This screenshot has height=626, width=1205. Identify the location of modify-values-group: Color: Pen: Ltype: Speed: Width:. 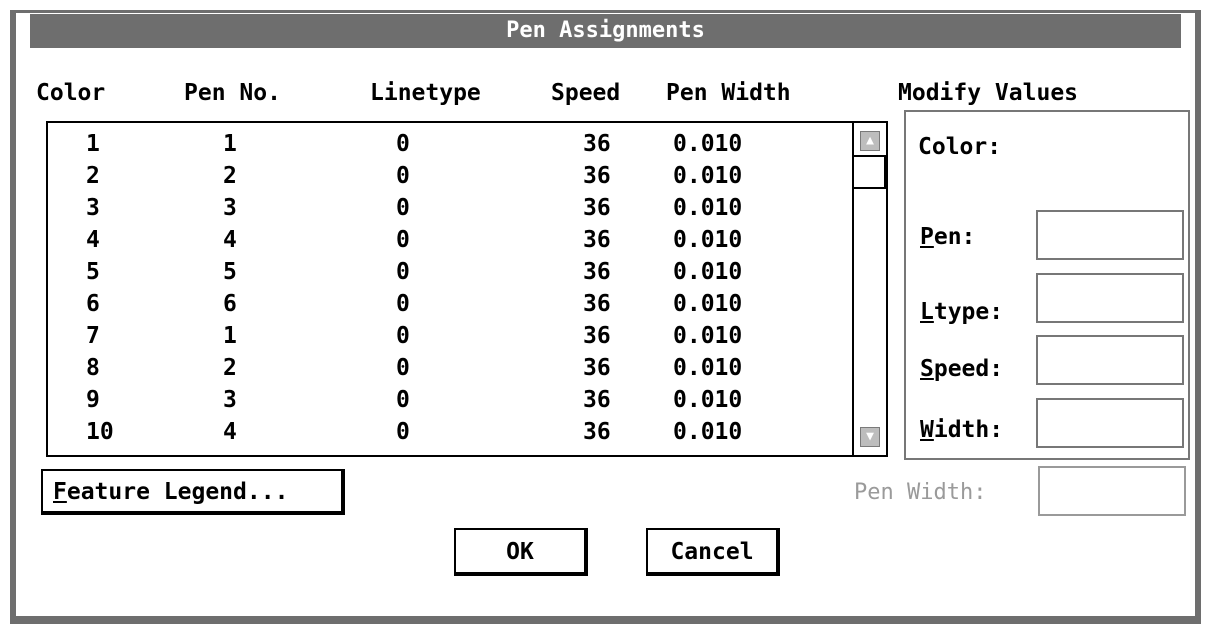
(1047, 285).